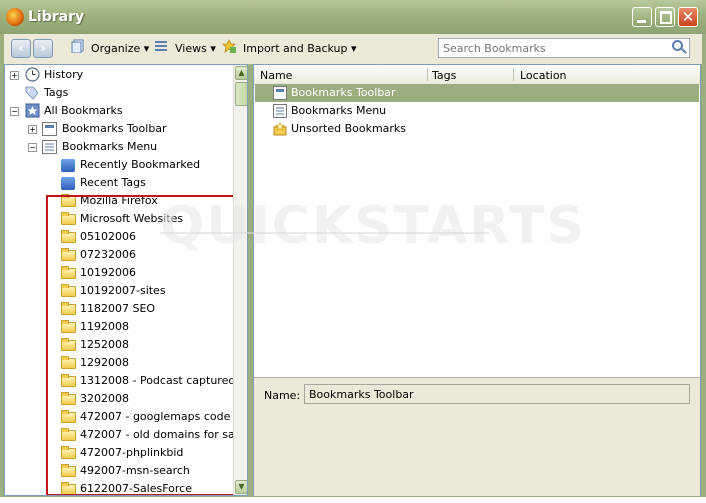  I want to click on tree-item-recently-bookmarked: Recently Bookmarked, so click(120, 165).